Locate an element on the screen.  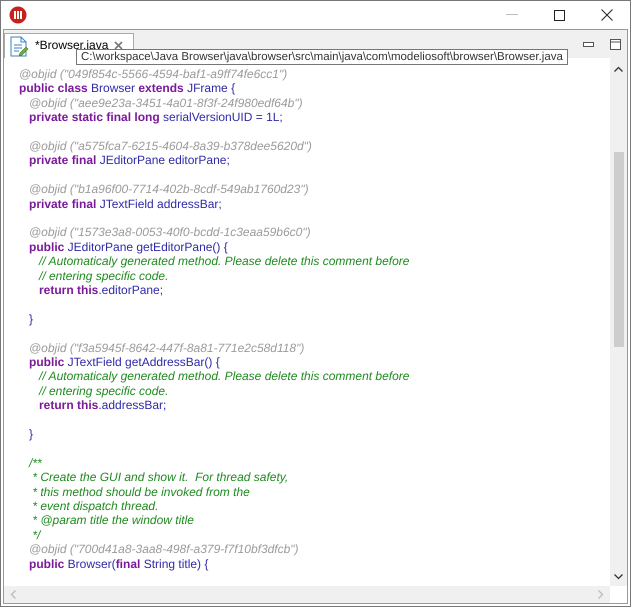
file-path-tooltip: C:\workspace\Java Browser\java\browser\src\main\java\com\modeliosoft\browser\Browser.java is located at coordinates (322, 57).